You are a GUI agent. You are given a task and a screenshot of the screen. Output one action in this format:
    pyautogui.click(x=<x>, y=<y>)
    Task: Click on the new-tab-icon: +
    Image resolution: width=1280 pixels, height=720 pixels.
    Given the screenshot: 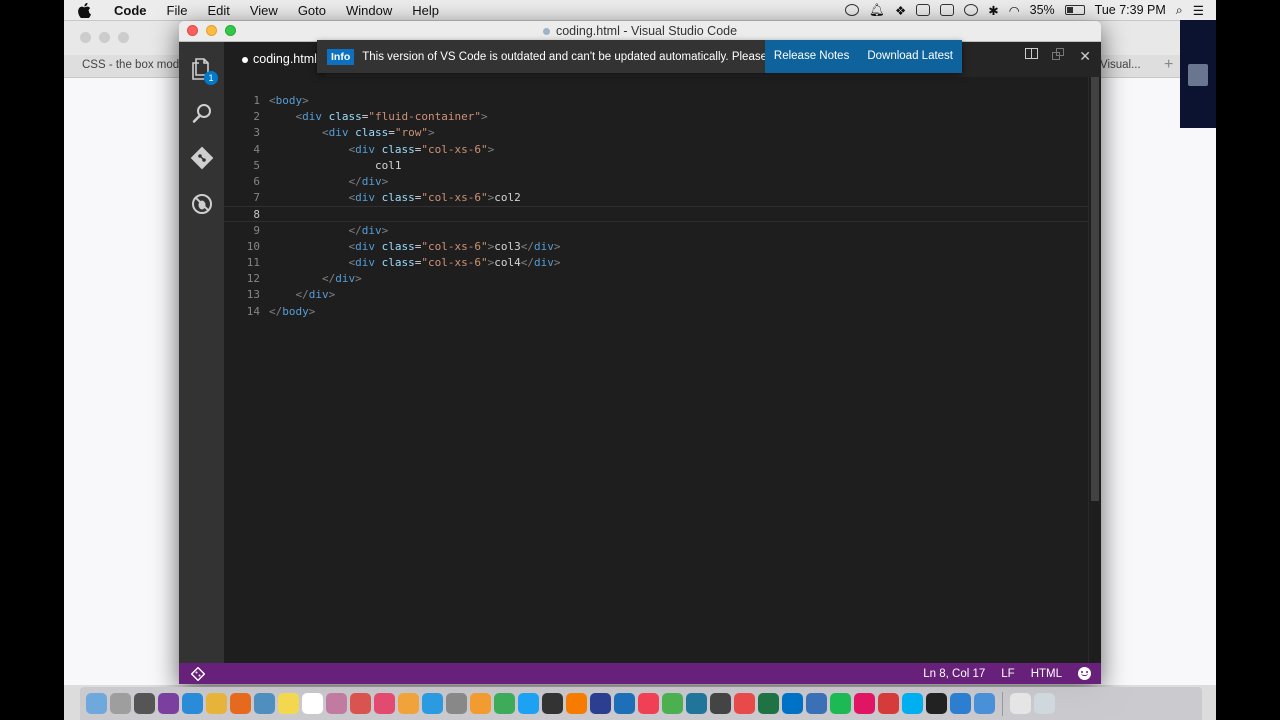 What is the action you would take?
    pyautogui.click(x=1168, y=65)
    